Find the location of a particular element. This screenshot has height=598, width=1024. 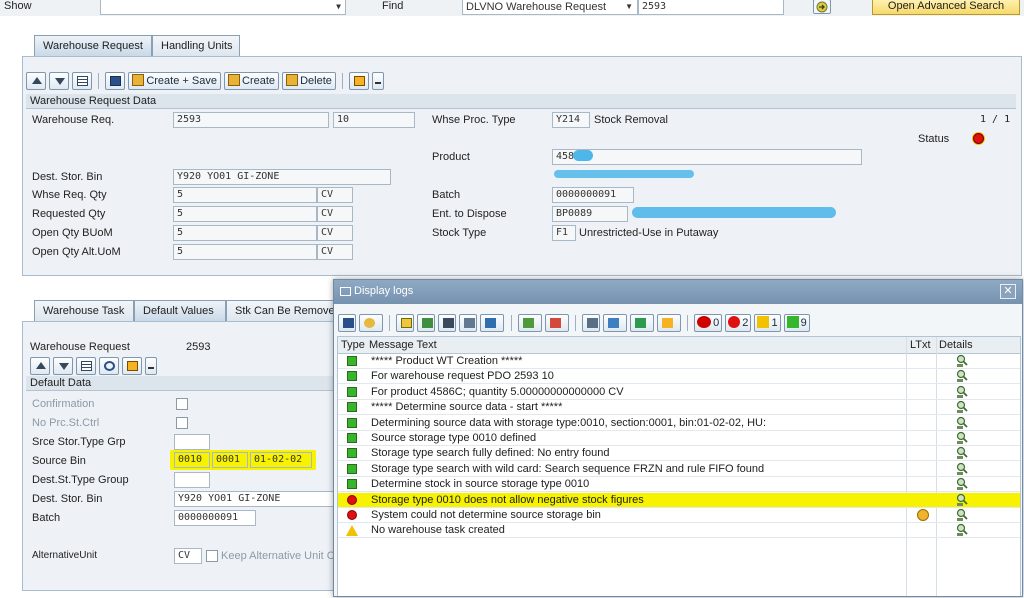

refresh-button is located at coordinates (109, 366).